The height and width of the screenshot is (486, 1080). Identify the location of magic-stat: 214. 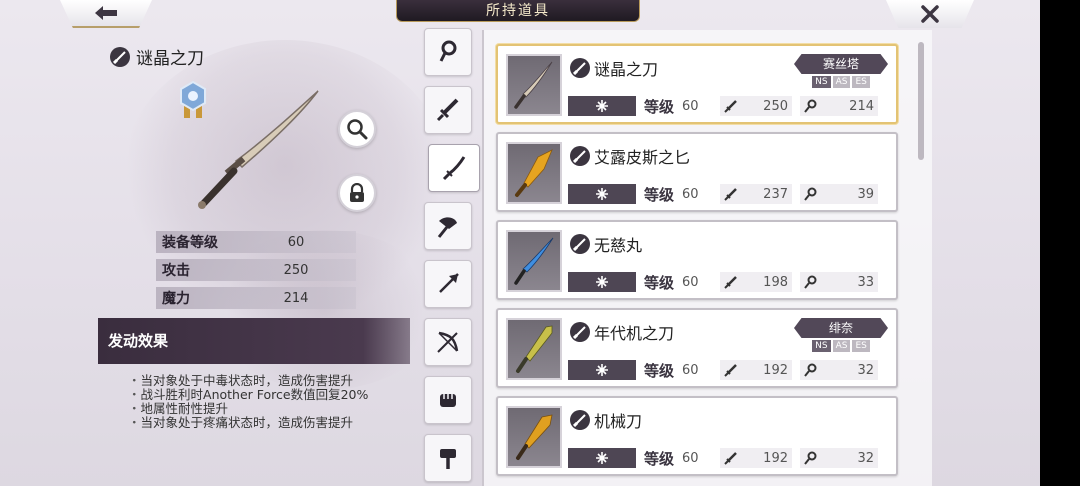
(839, 106).